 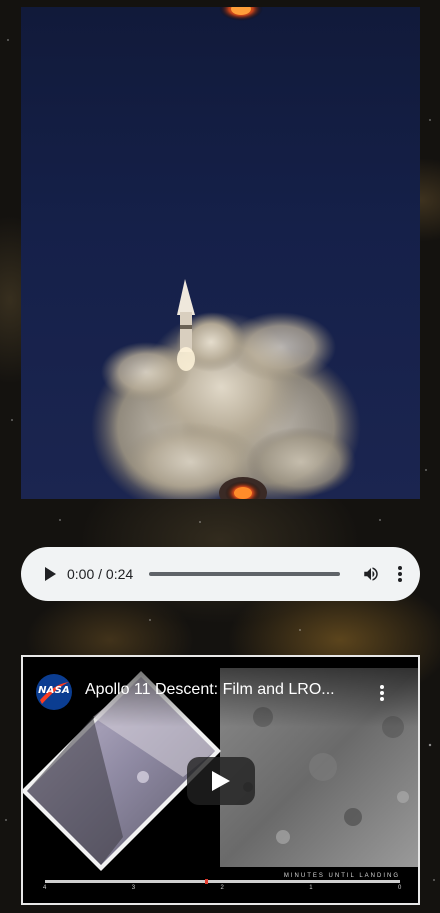 I want to click on timeline-tick-label: 0, so click(x=400, y=888).